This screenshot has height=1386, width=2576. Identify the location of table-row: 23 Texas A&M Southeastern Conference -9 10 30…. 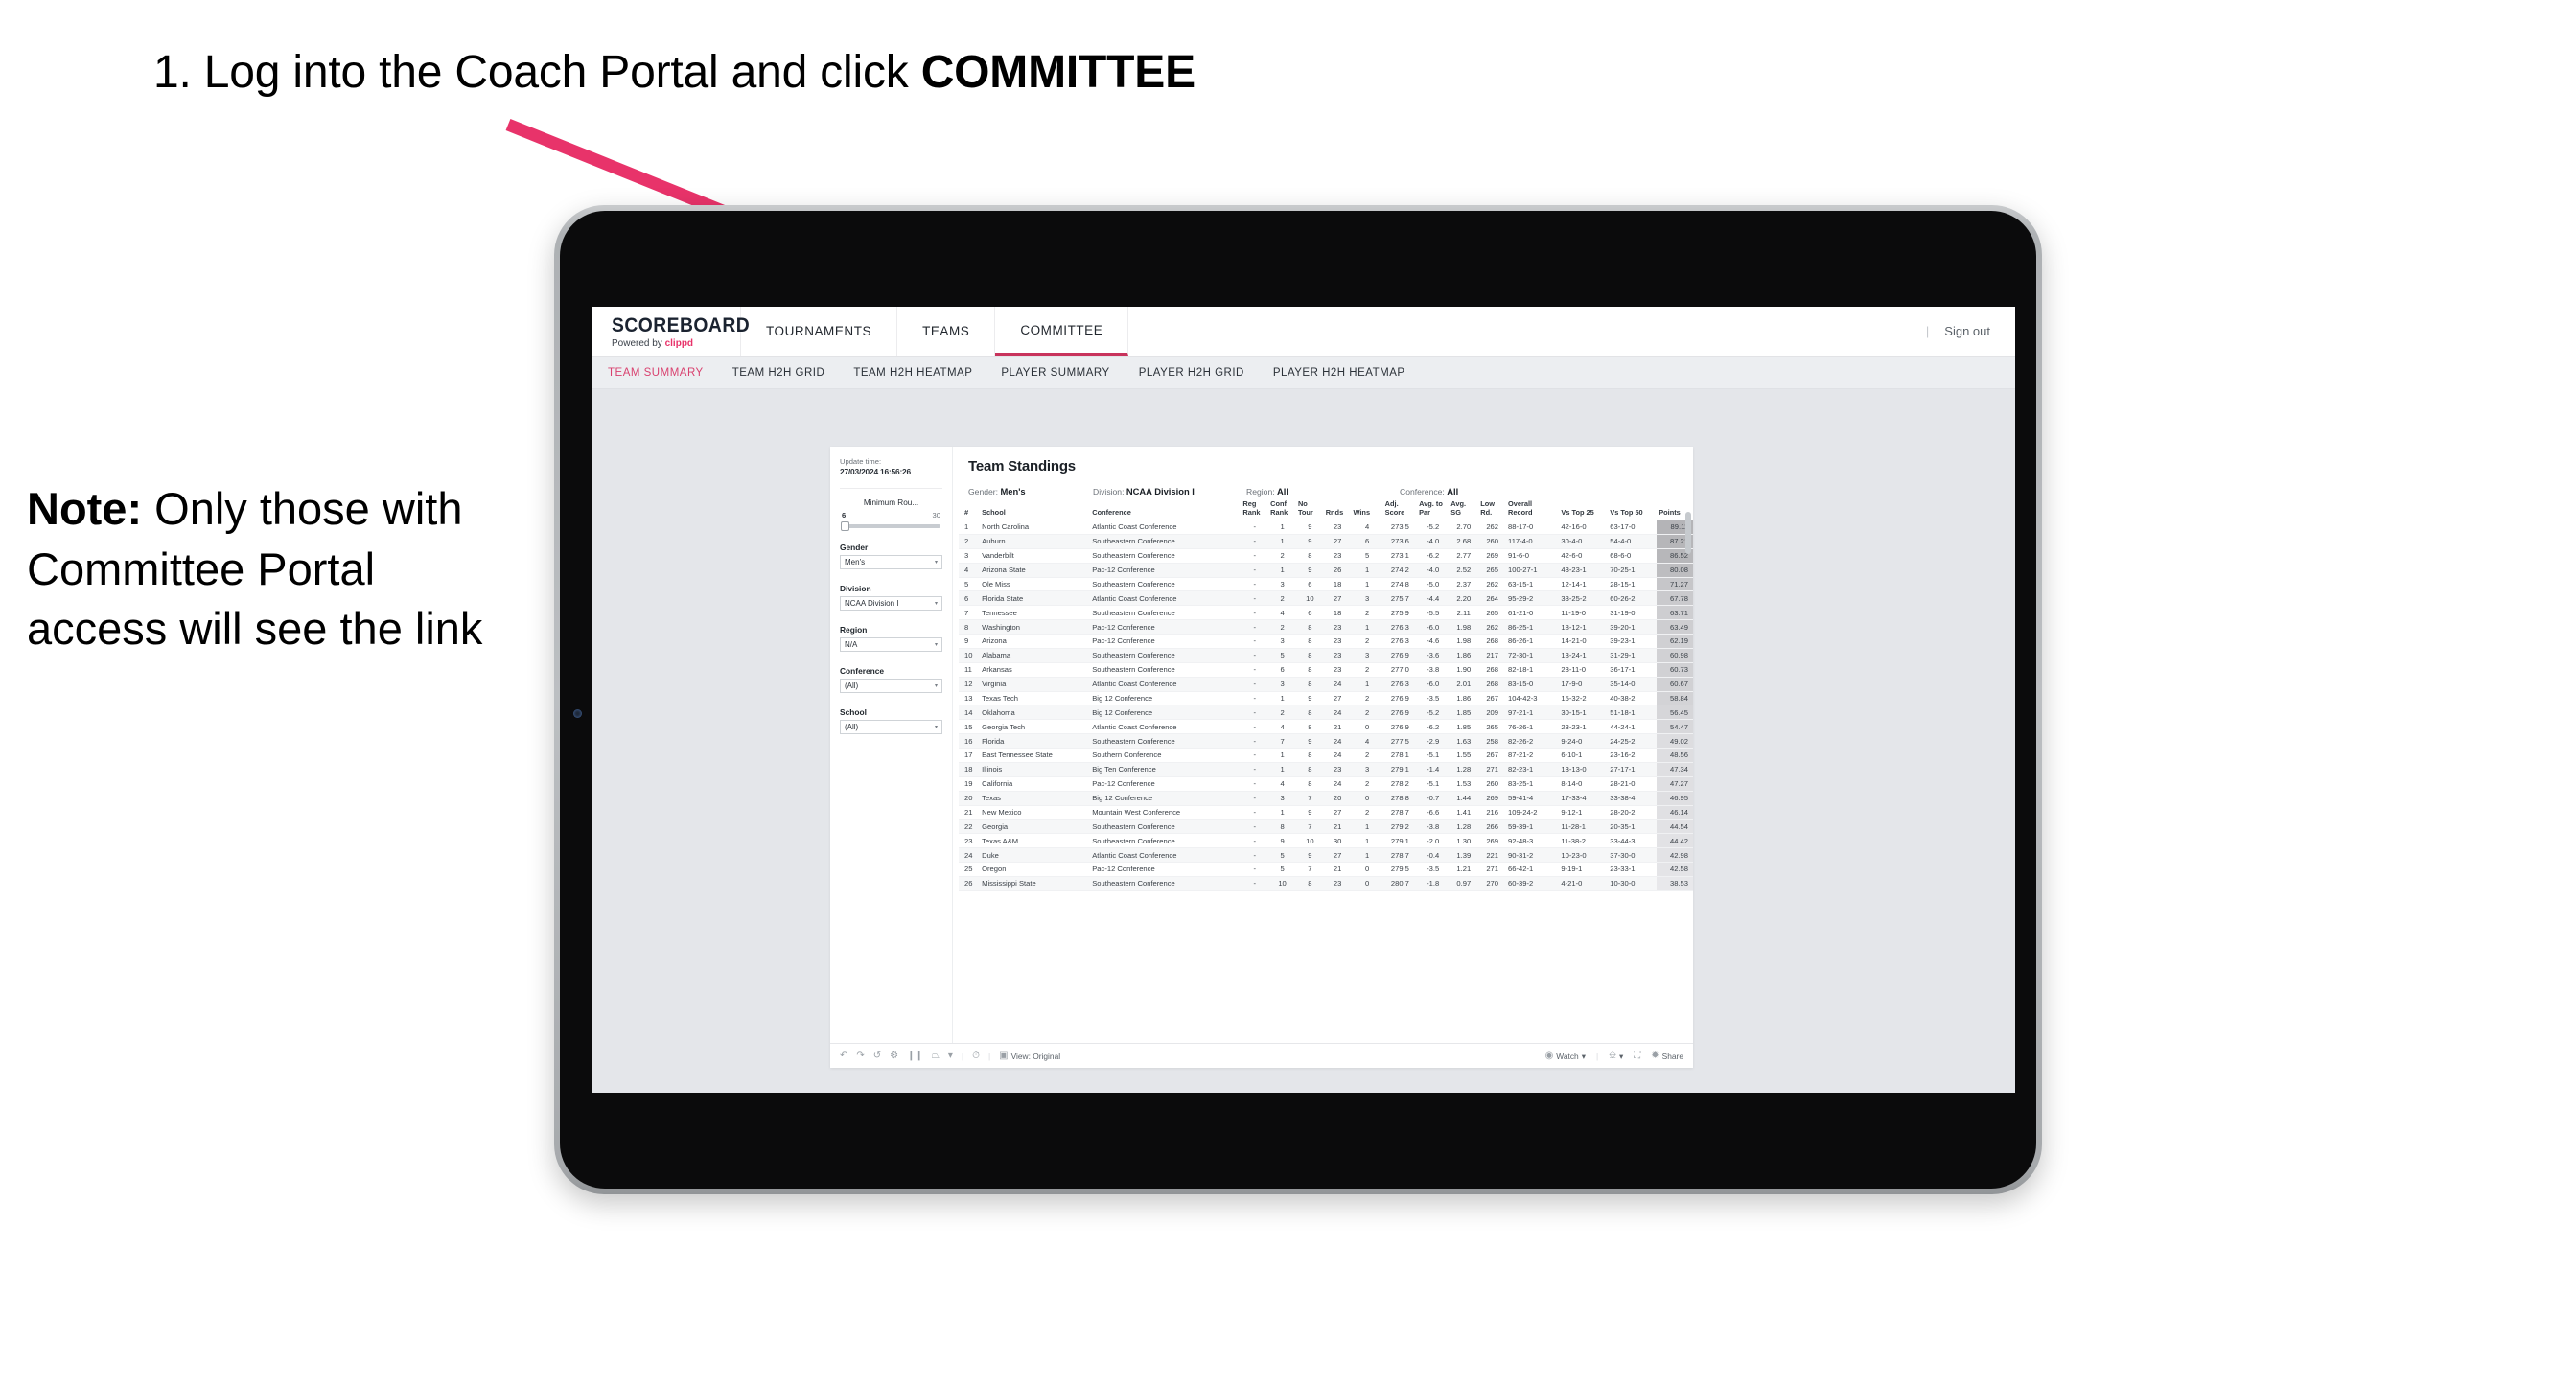
(1326, 841).